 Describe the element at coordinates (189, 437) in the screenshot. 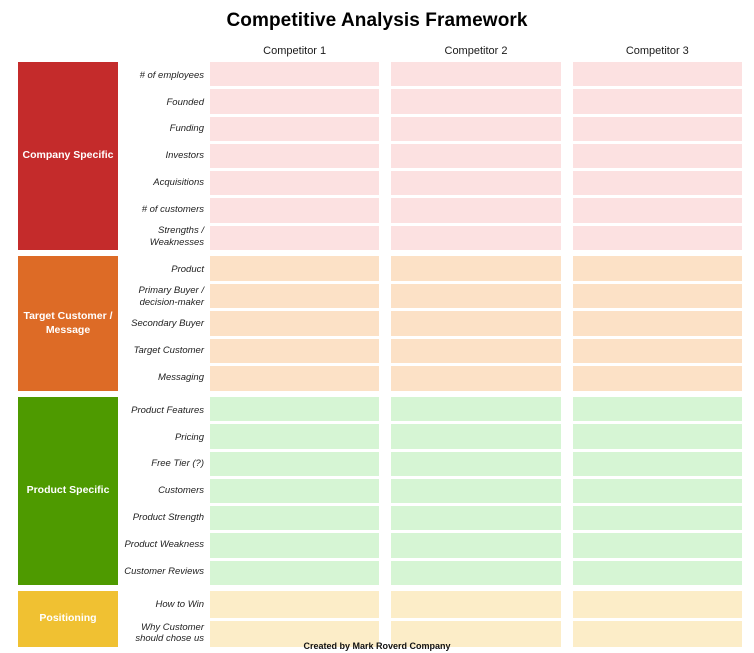

I see `row-label: Pricing` at that location.